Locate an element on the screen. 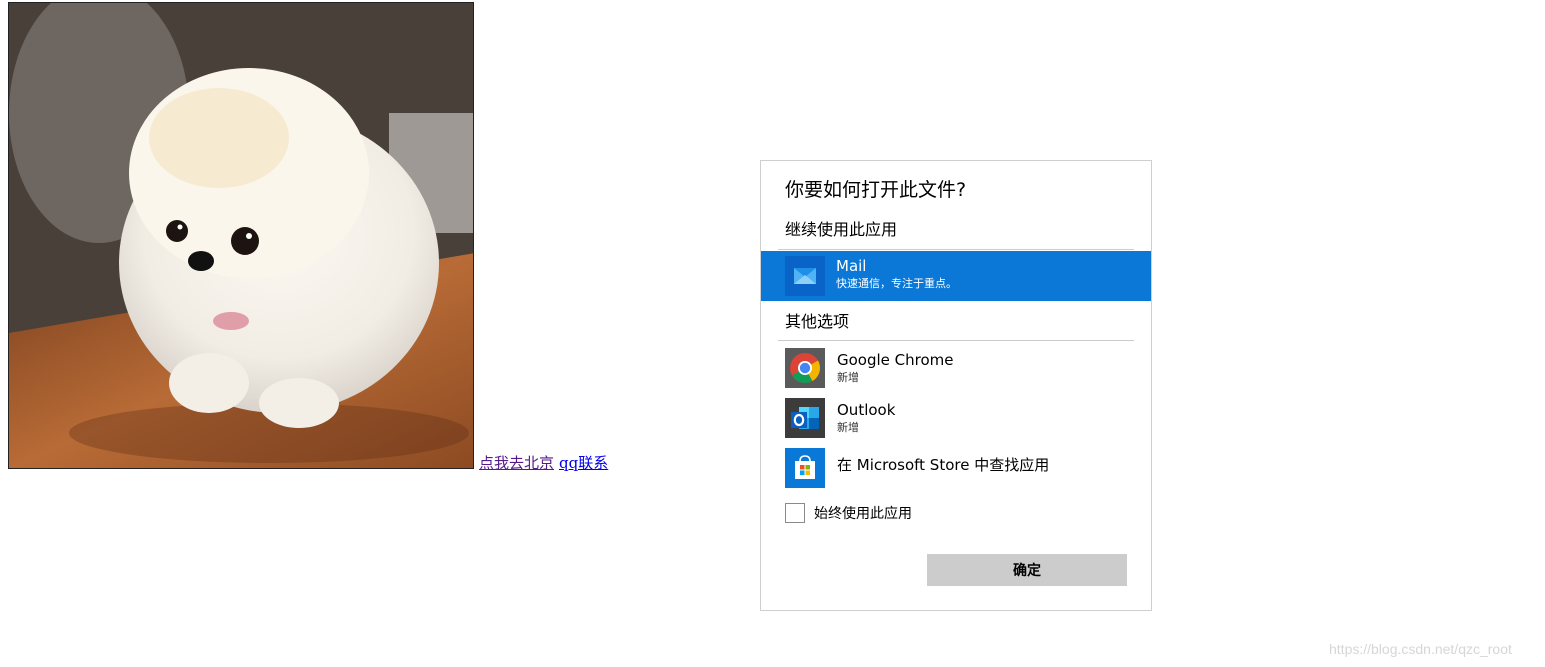 This screenshot has width=1545, height=667. link-qq-contact: qq联系 is located at coordinates (583, 463).